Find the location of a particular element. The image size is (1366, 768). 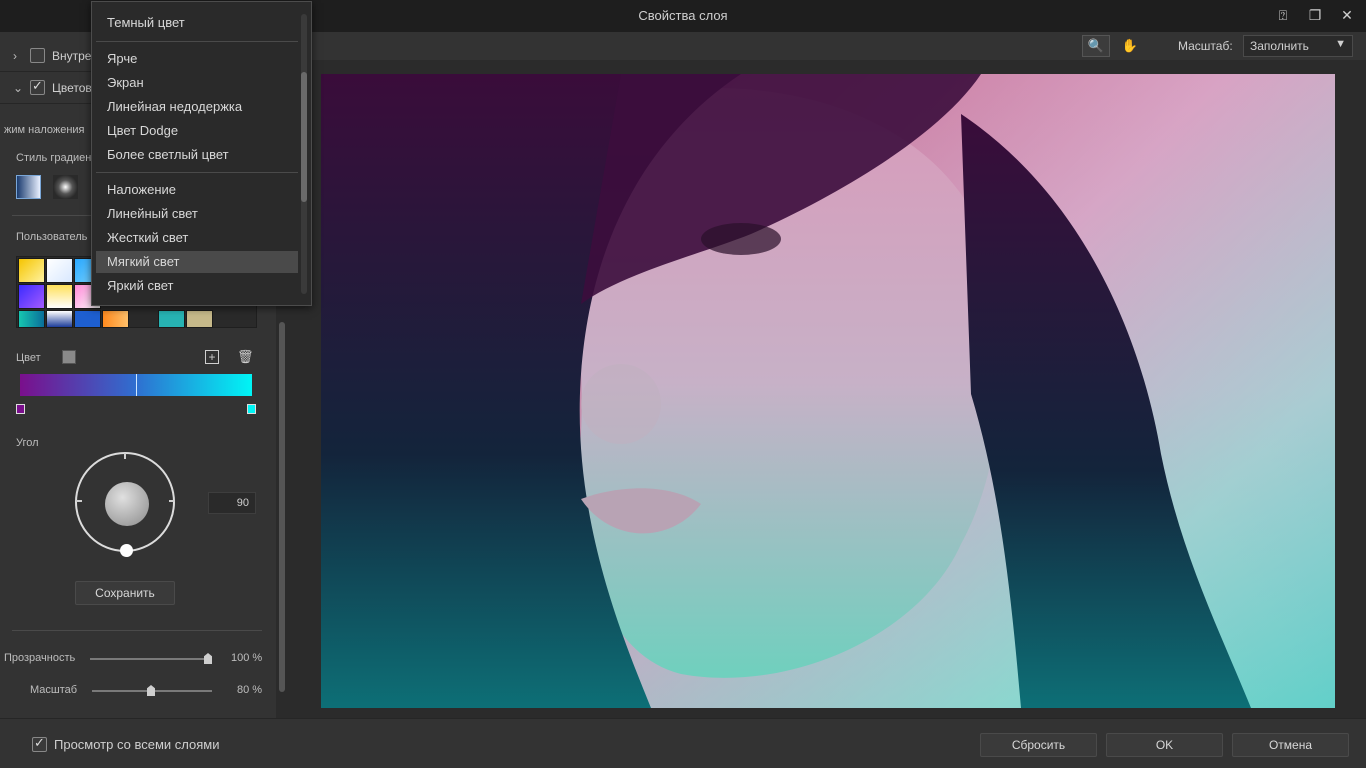

custom-presets-label: Пользователь is located at coordinates (52, 237).